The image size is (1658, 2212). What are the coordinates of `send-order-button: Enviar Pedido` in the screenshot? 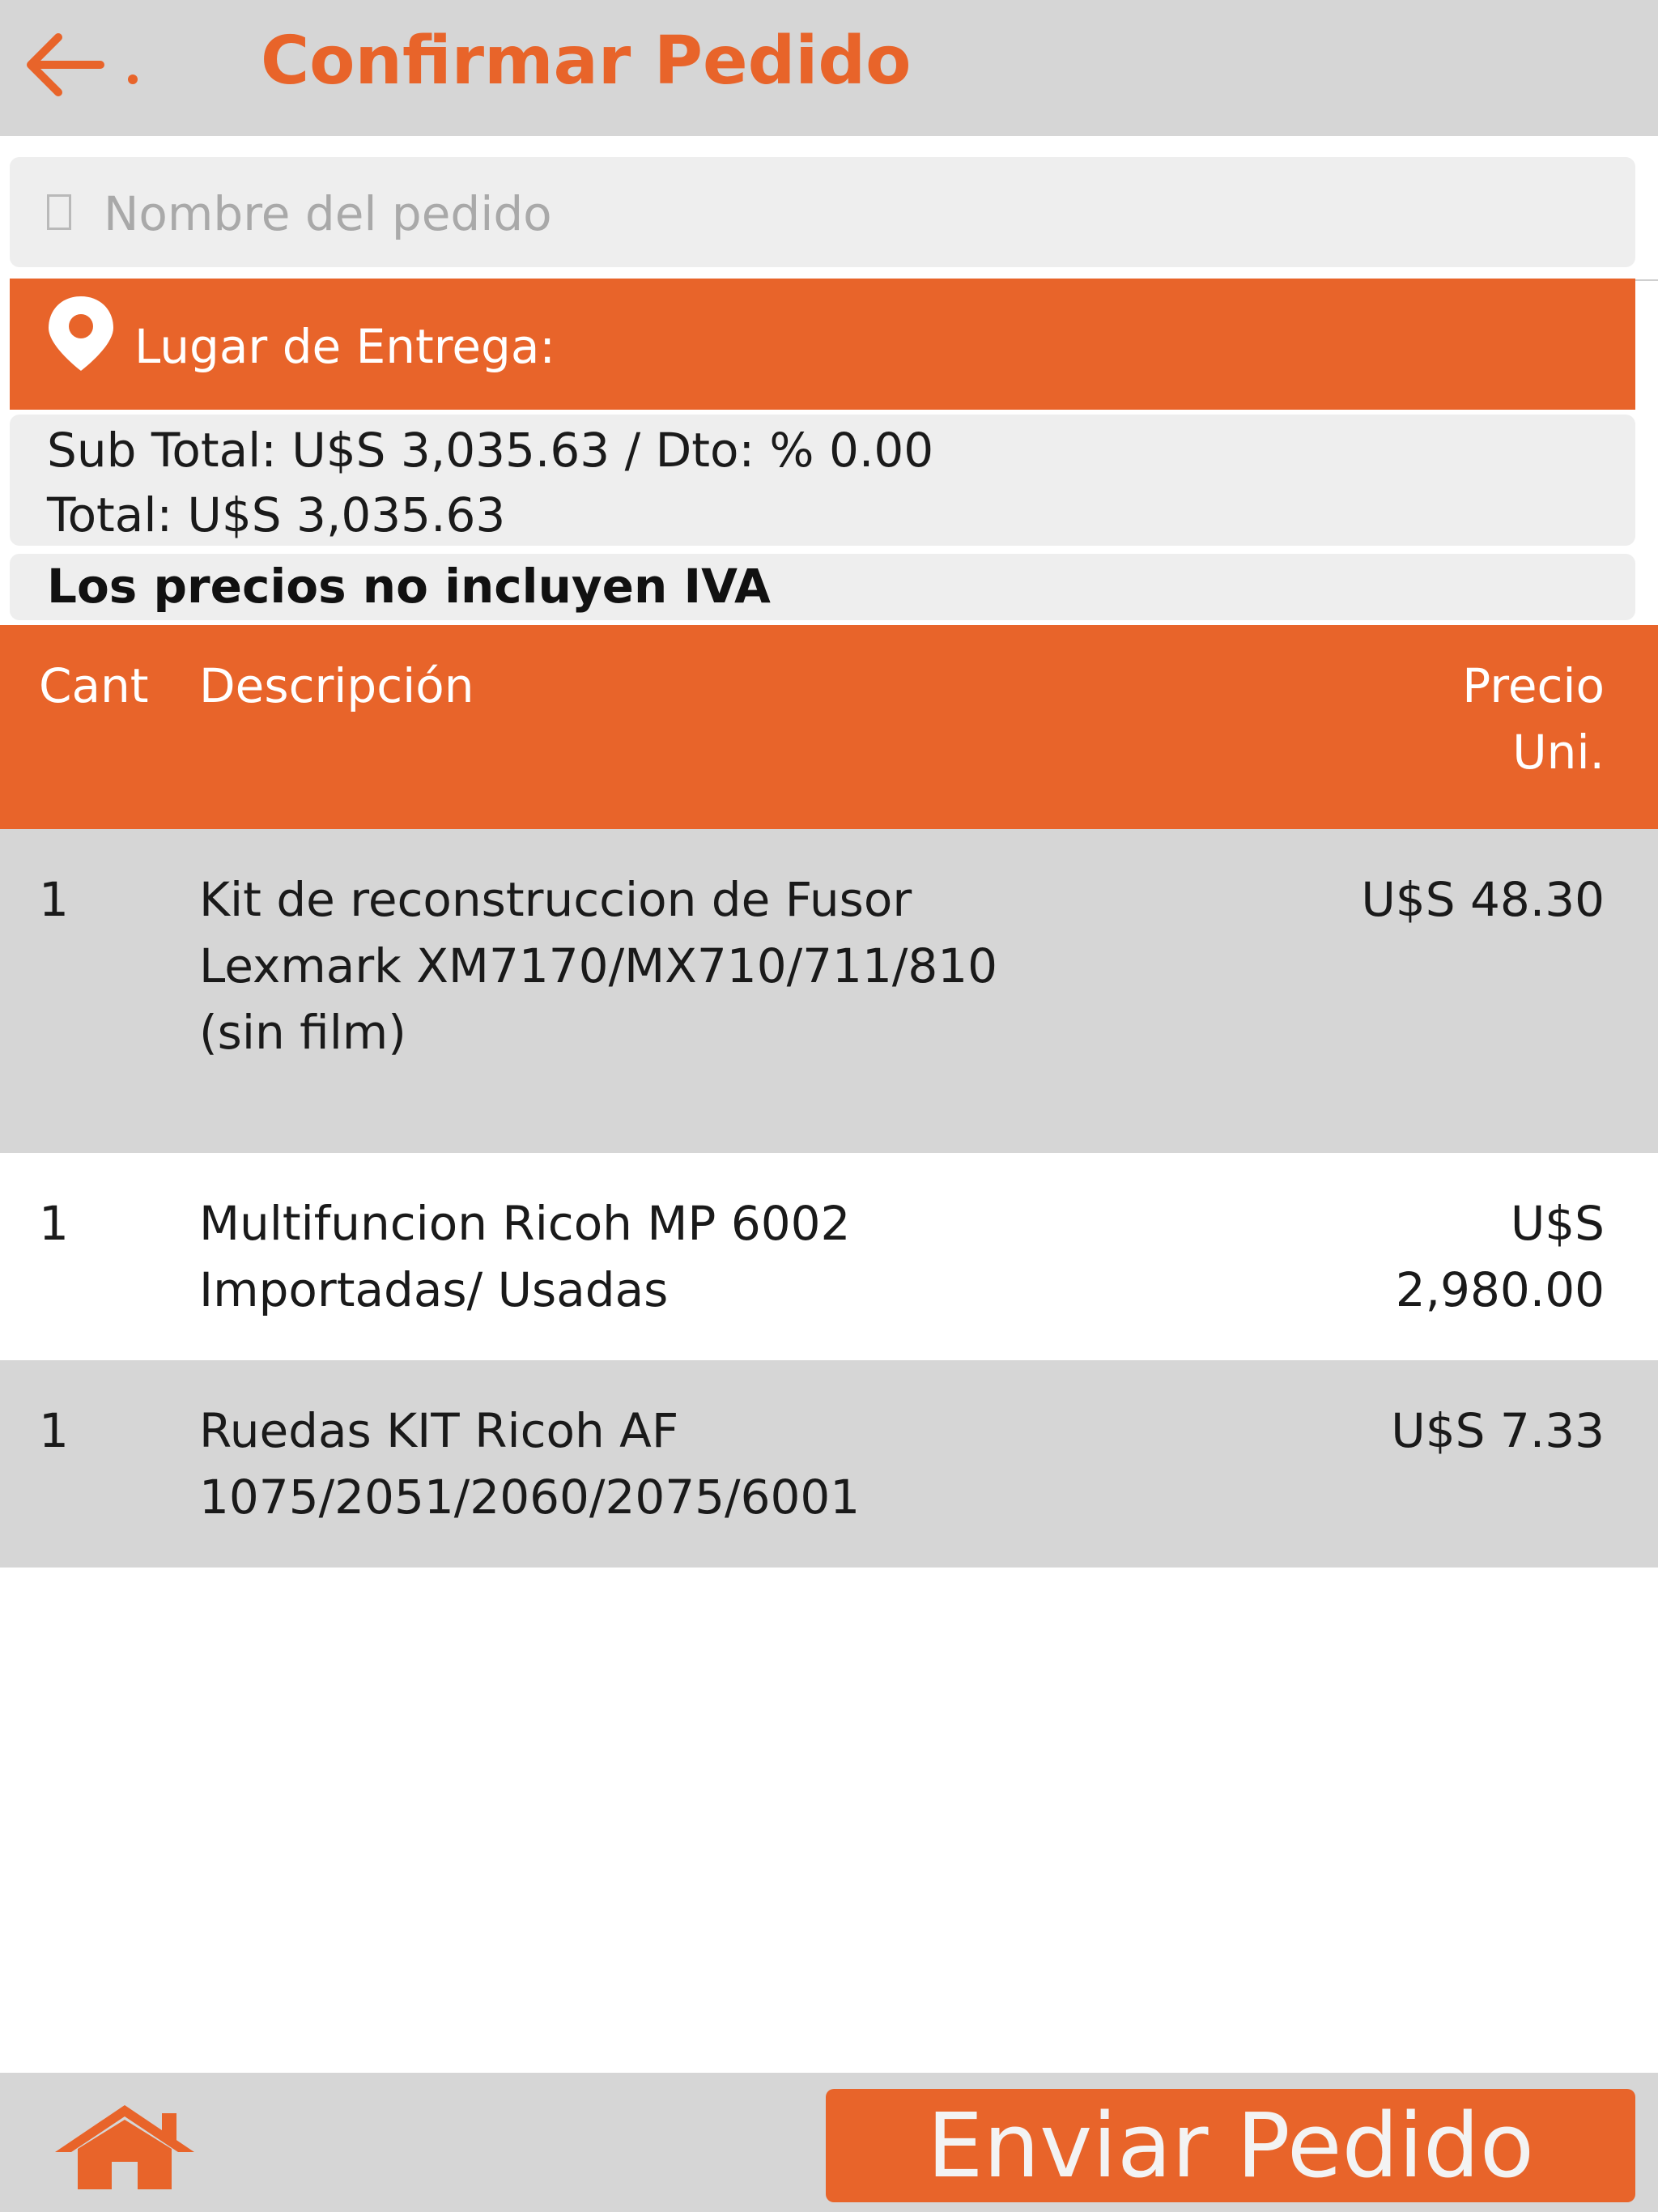 It's located at (1230, 2146).